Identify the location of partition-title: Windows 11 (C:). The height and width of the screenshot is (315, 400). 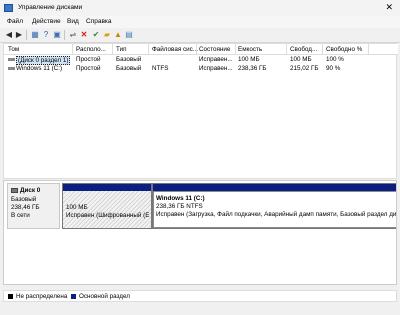
(180, 198).